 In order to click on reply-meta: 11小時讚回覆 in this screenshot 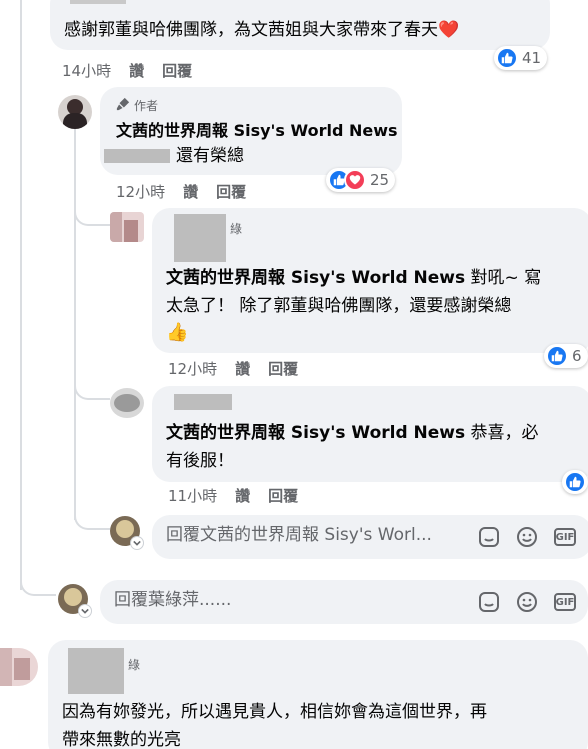, I will do `click(242, 495)`.